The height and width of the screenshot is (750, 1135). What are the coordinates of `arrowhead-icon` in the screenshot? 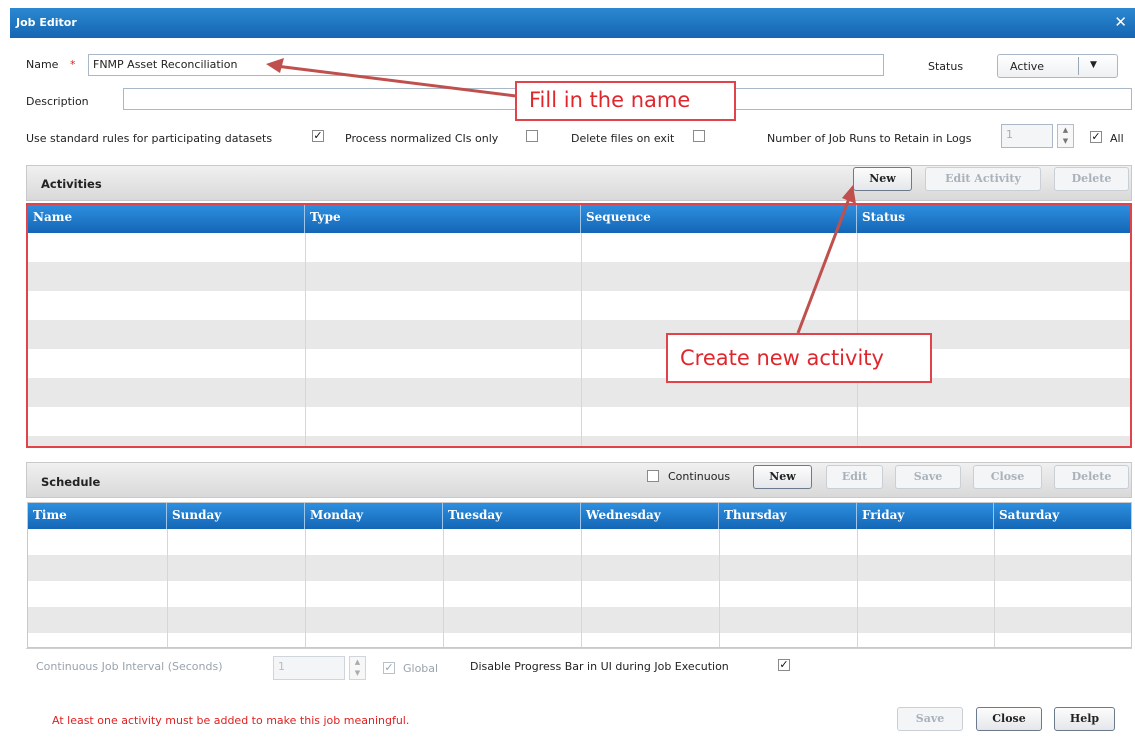 It's located at (275, 65).